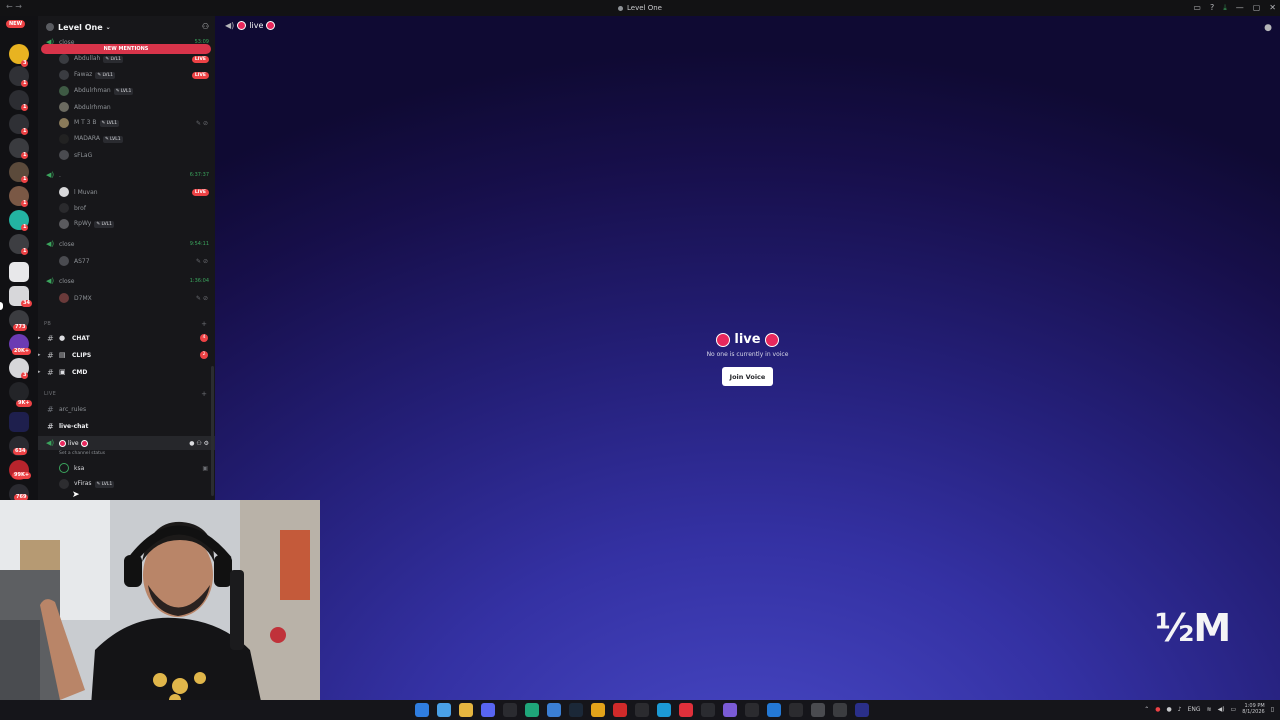  Describe the element at coordinates (126, 355) in the screenshot. I see `channel-clips: ▸ # ▤ CLIPS 2` at that location.